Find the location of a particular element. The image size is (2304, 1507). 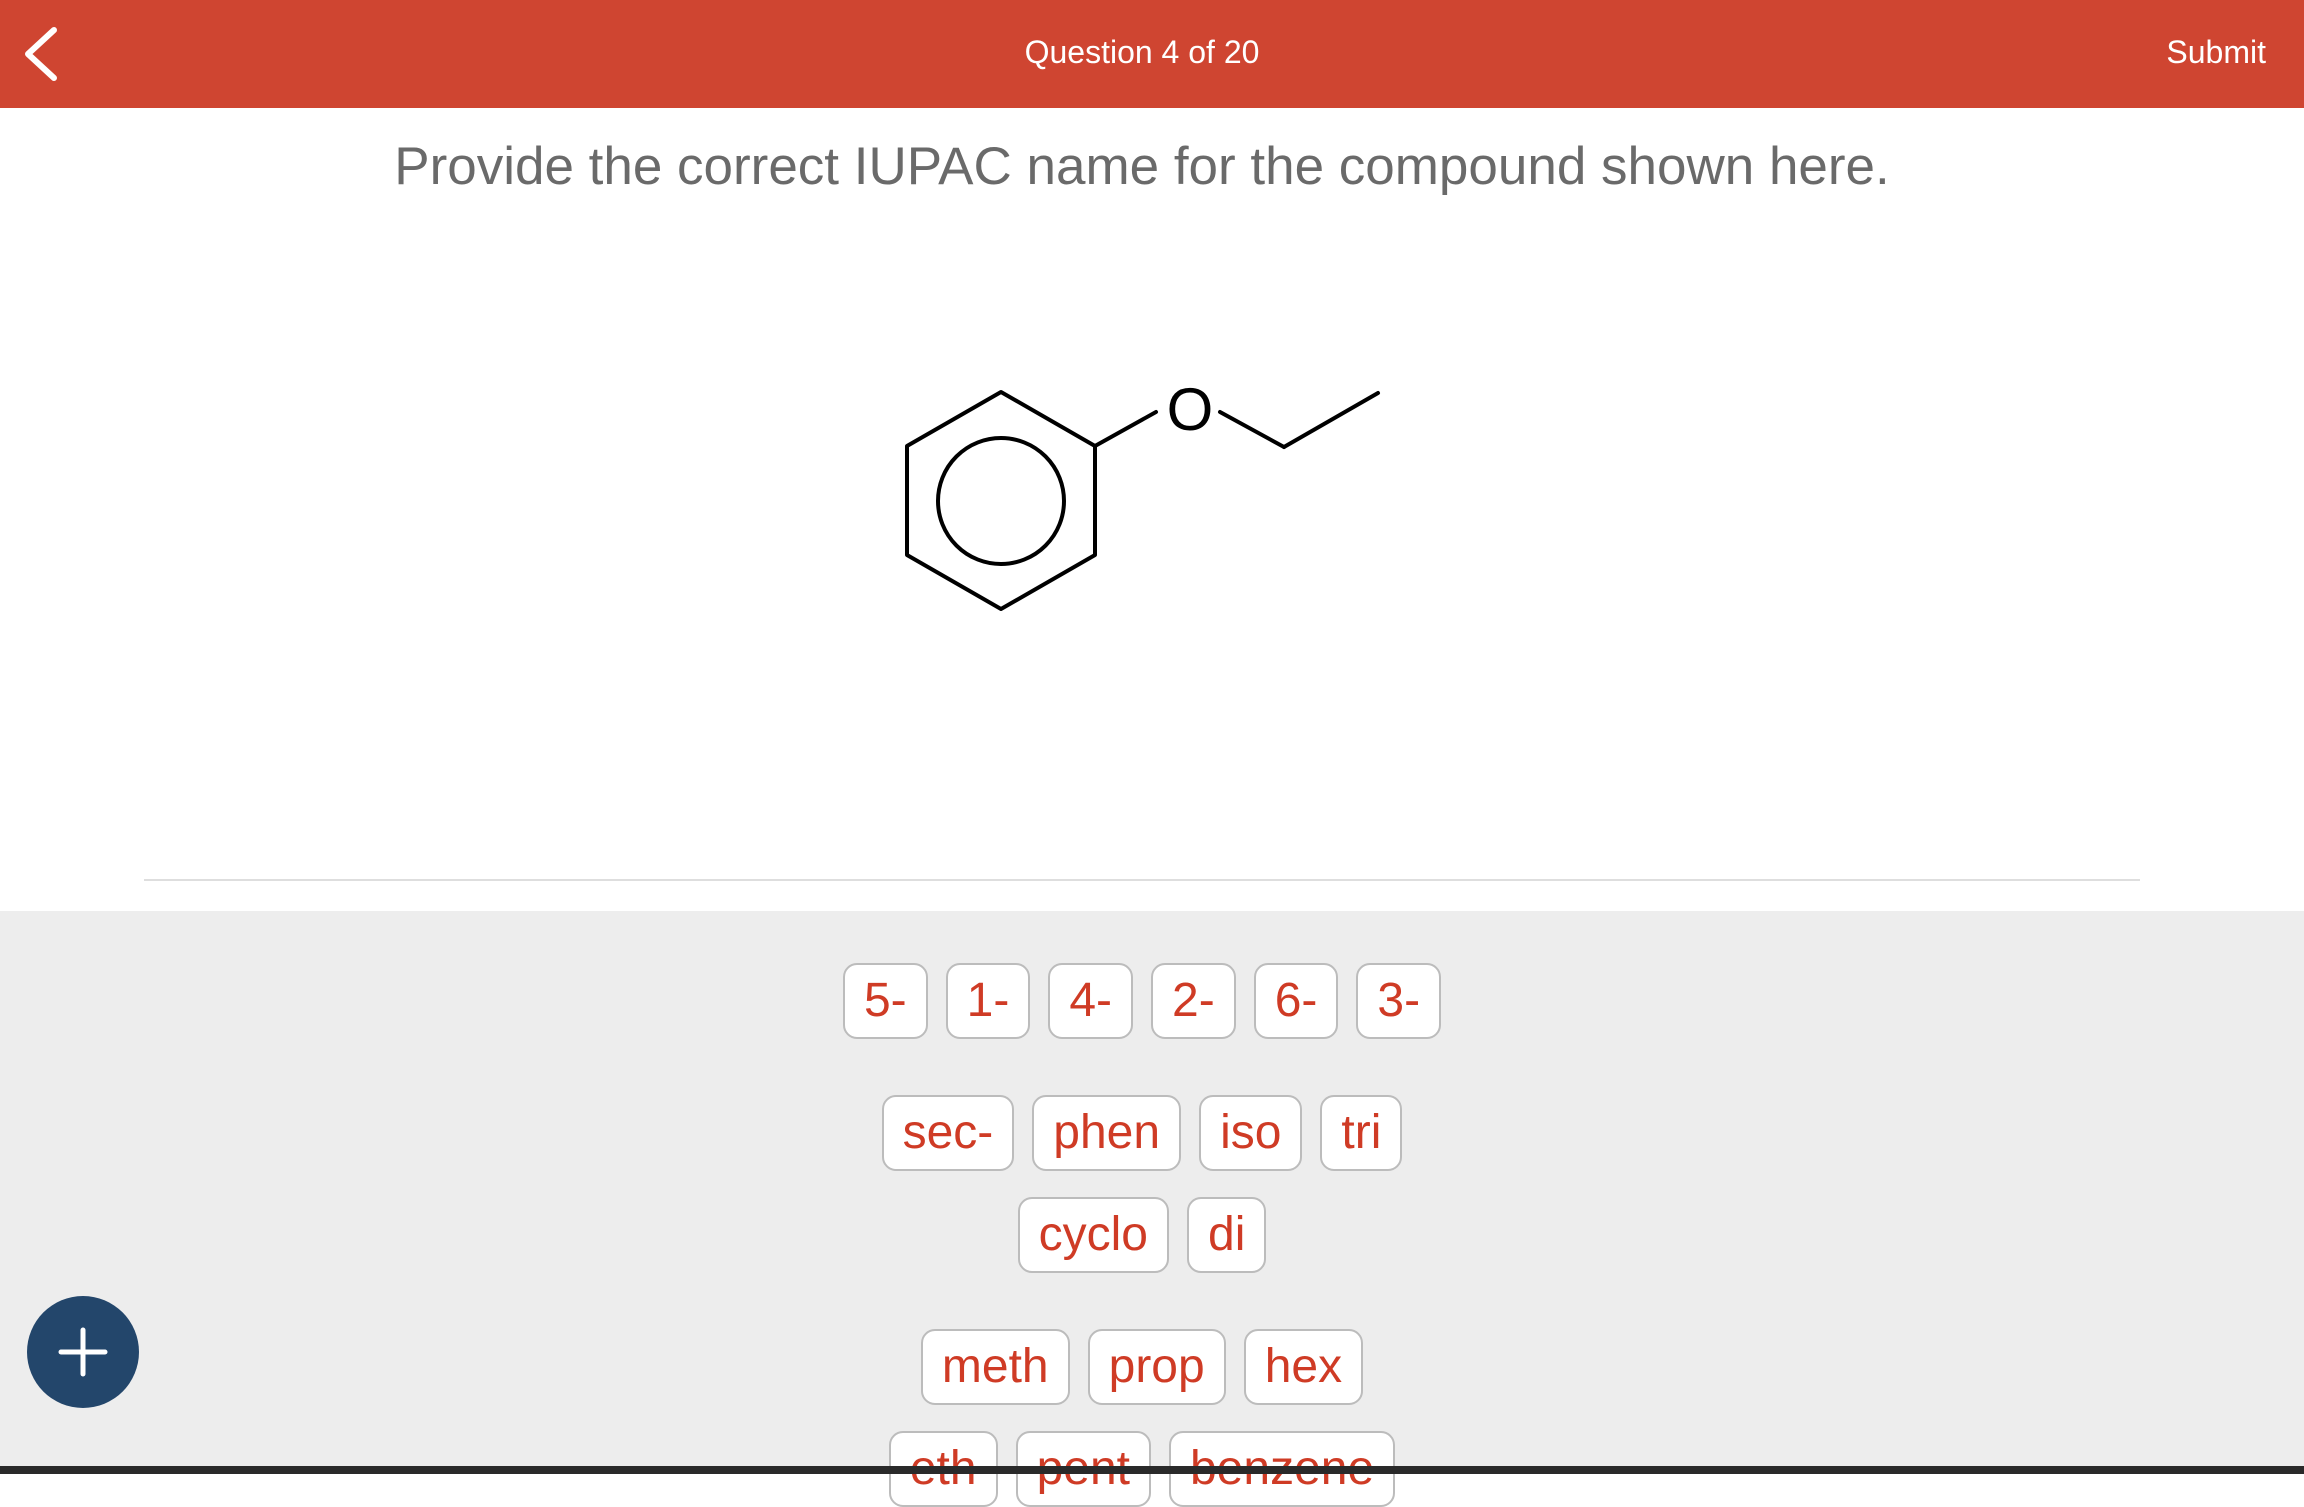

tile-sec: sec- is located at coordinates (948, 1133).